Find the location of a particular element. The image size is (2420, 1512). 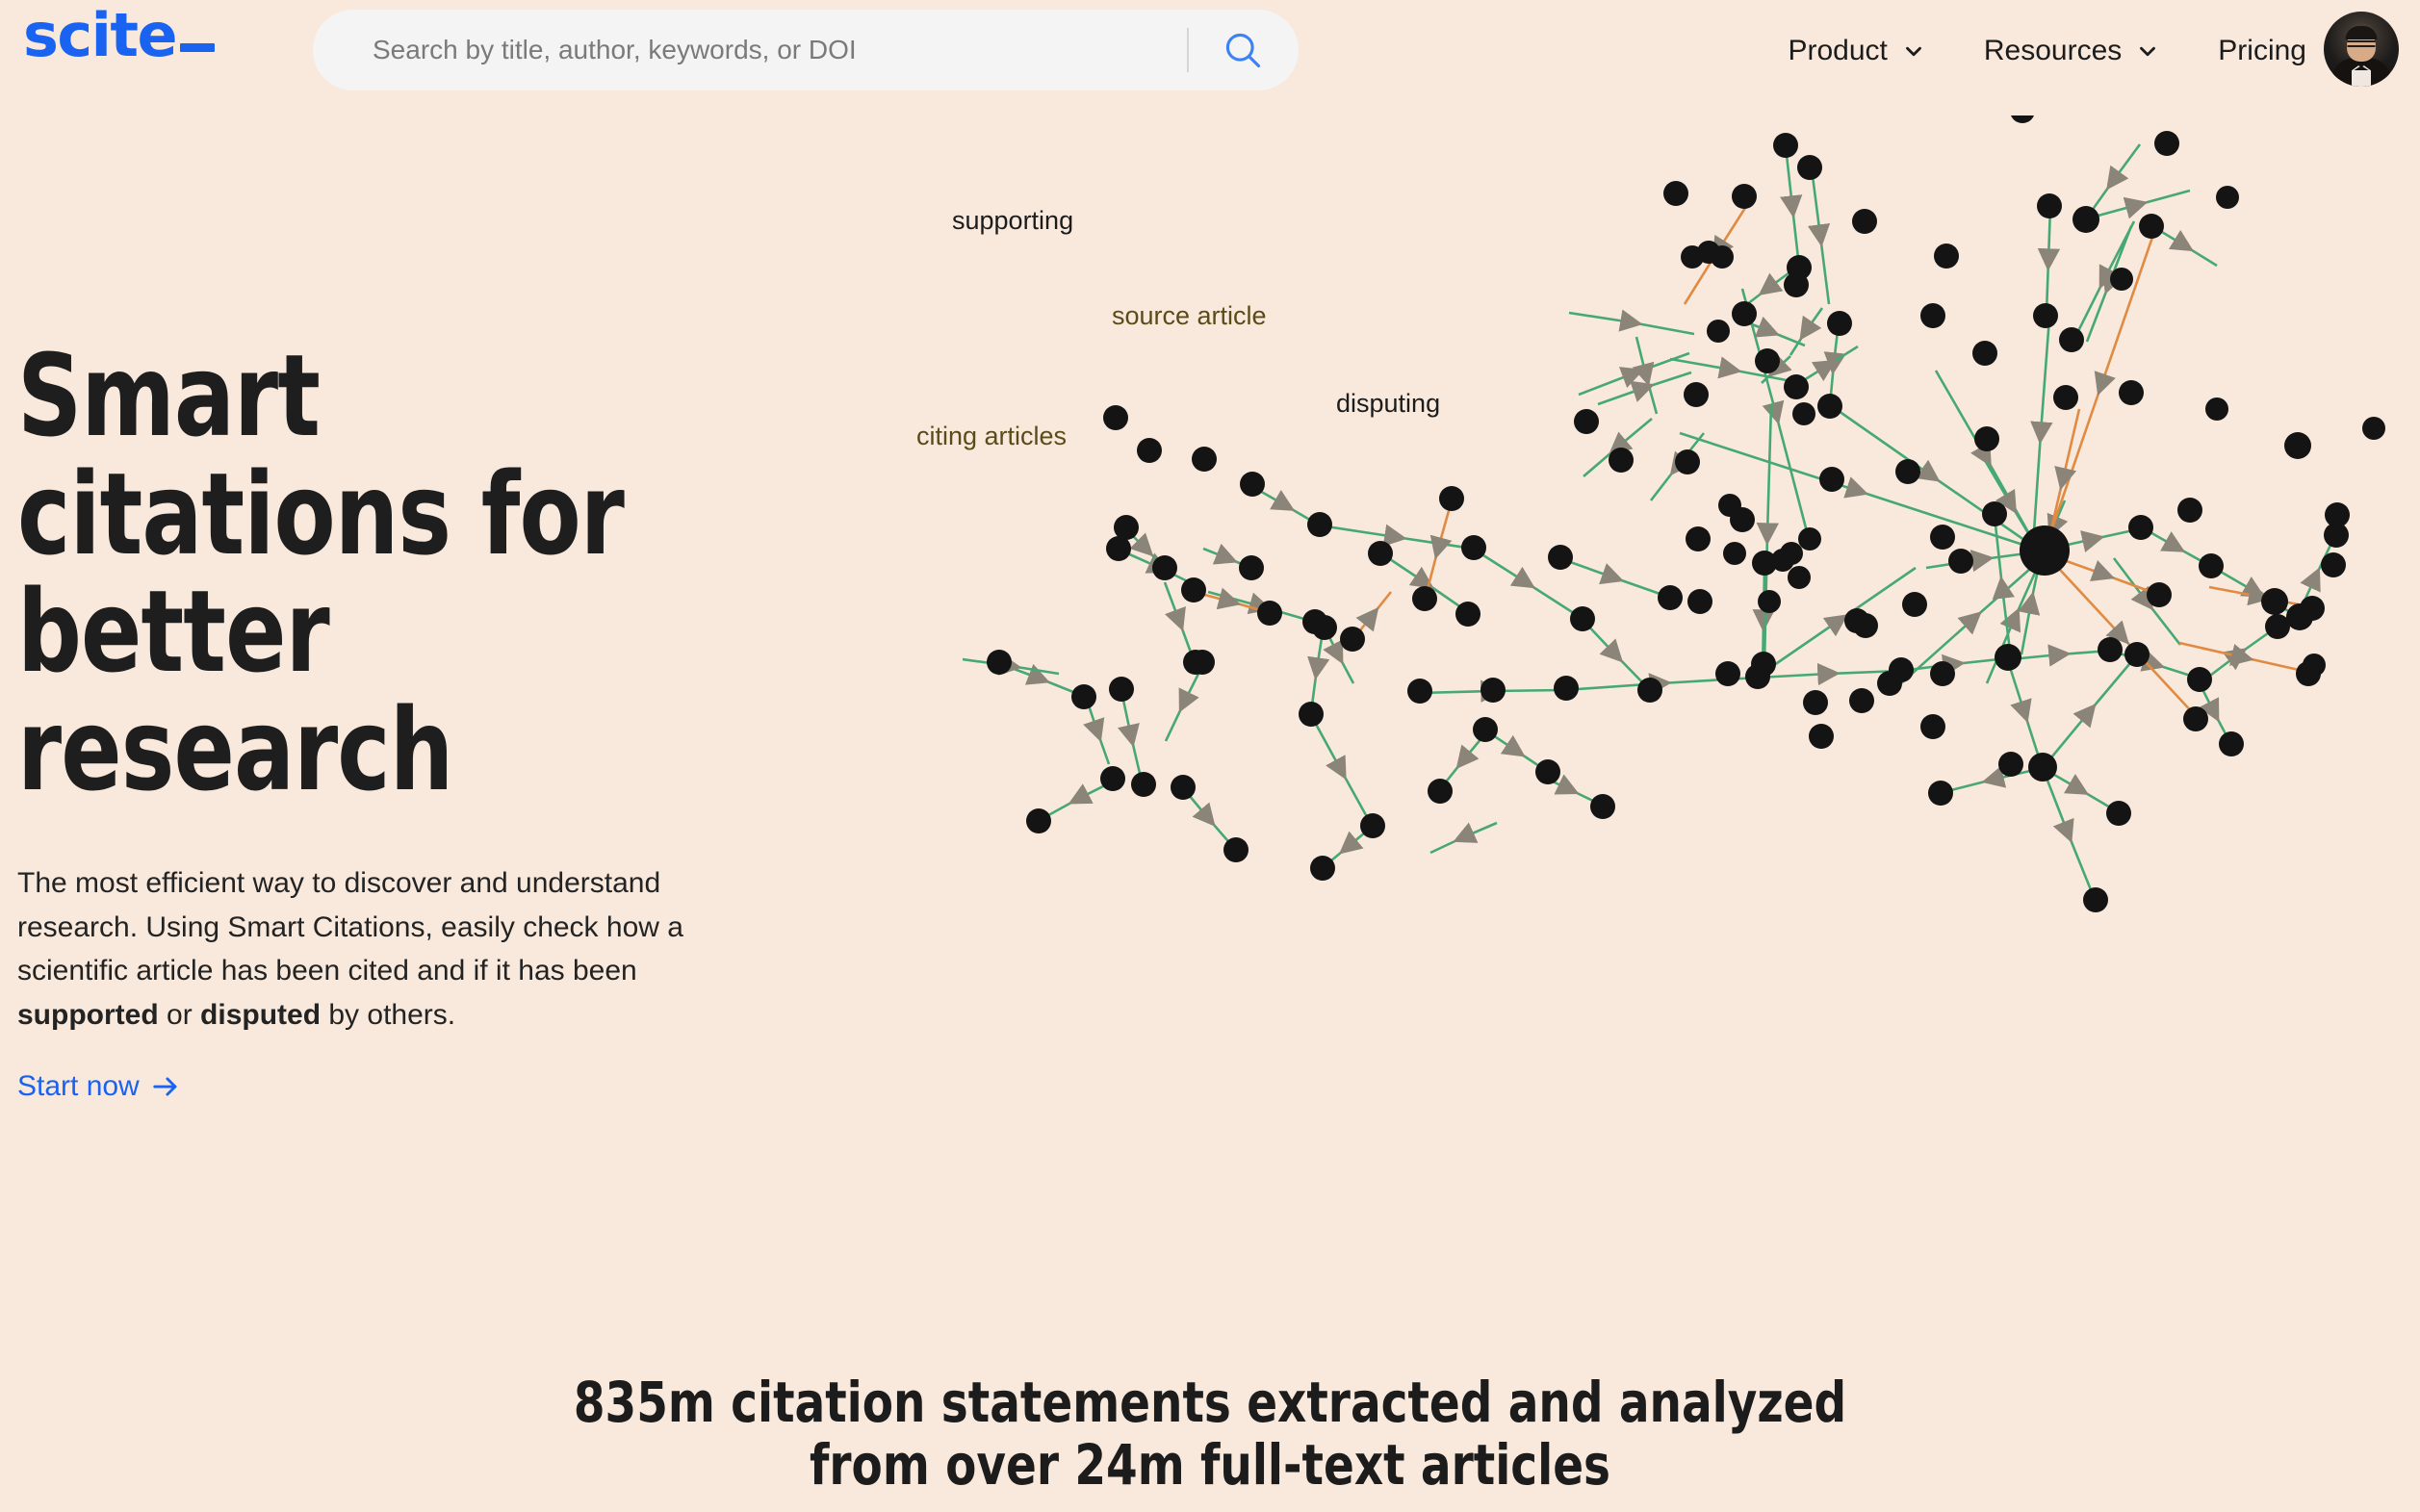

graph-label-citing-articles-text: citing articles is located at coordinates (992, 436).